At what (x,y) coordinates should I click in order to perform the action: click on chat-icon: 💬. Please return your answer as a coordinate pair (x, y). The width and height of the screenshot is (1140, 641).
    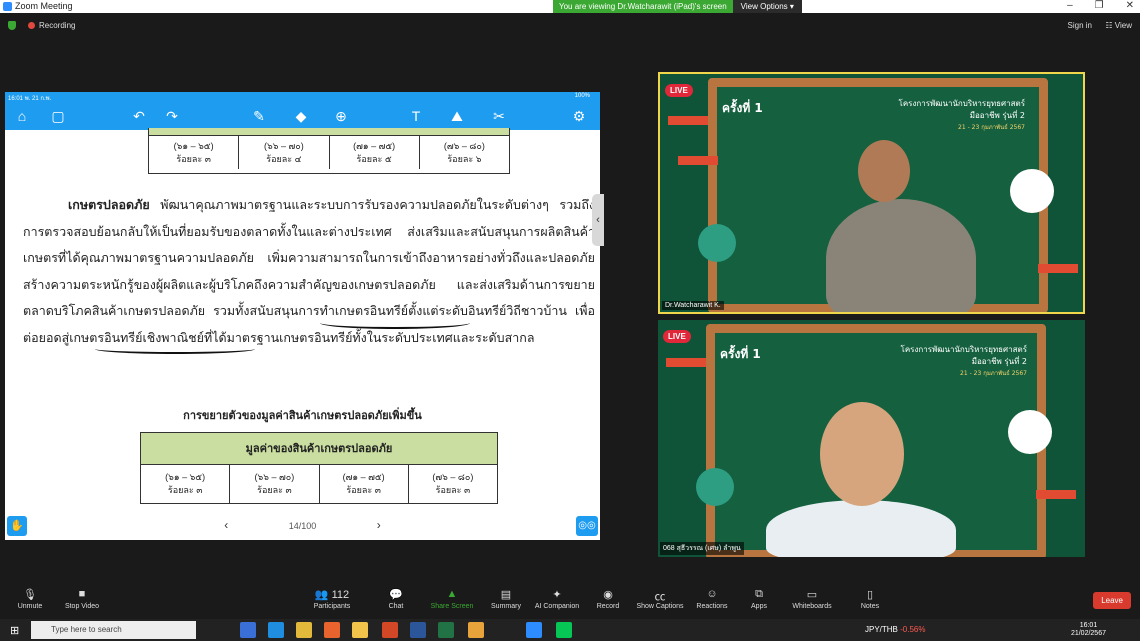
    Looking at the image, I should click on (396, 595).